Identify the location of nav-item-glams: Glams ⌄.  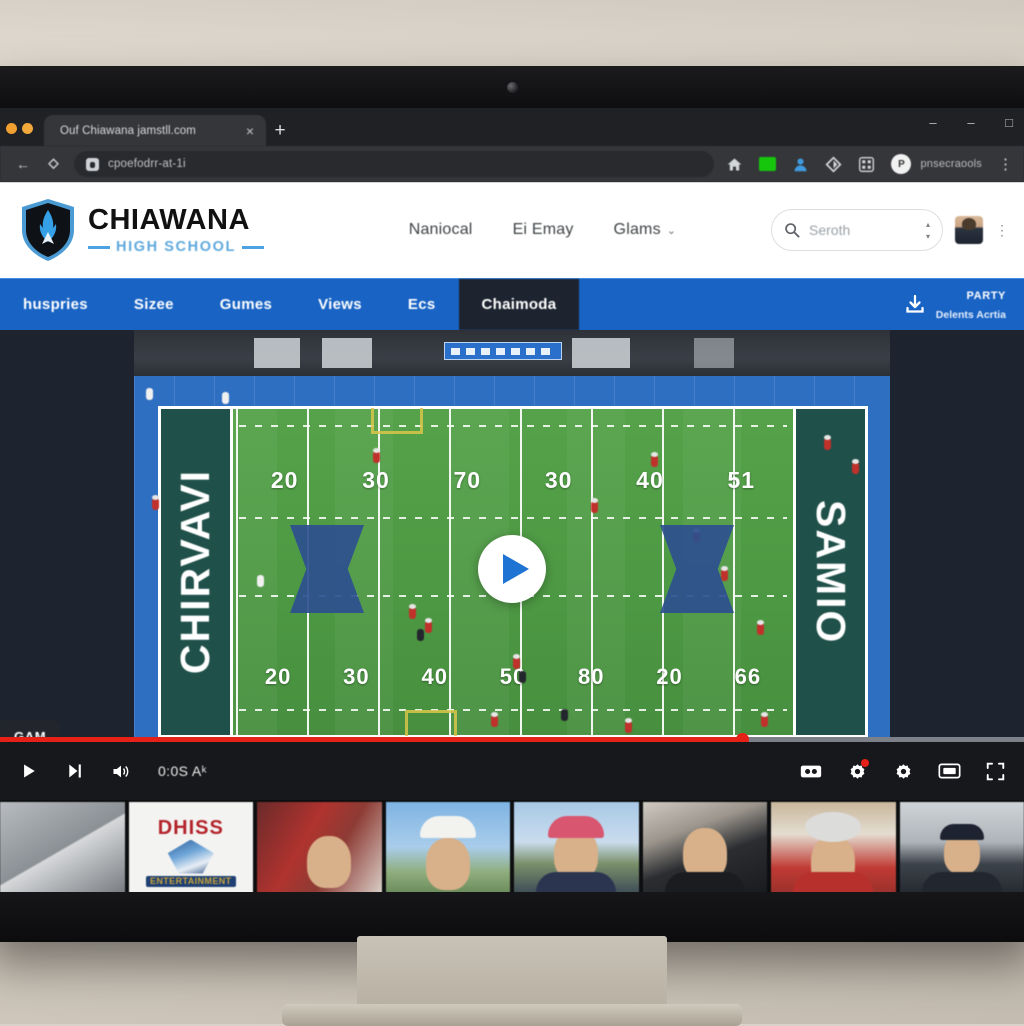
(645, 230).